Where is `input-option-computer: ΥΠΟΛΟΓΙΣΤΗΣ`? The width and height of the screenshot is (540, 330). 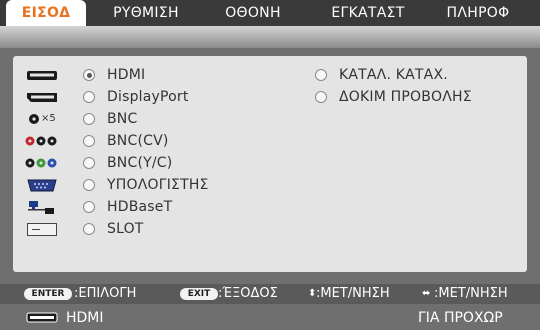
input-option-computer: ΥΠΟΛΟΓΙΣΤΗΣ is located at coordinates (145, 186).